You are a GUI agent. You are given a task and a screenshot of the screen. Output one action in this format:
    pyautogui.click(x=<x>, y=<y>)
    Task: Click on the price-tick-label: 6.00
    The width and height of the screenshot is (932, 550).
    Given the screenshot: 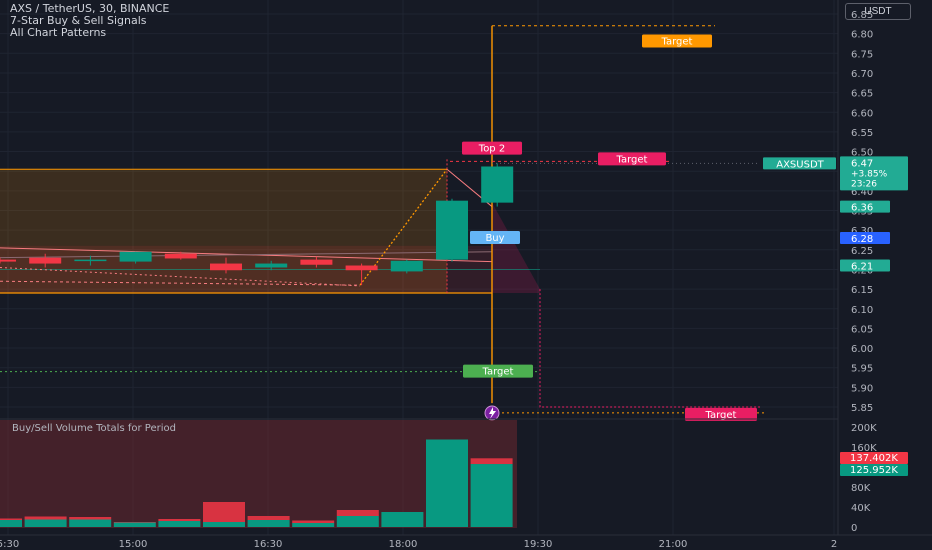 What is the action you would take?
    pyautogui.click(x=862, y=349)
    